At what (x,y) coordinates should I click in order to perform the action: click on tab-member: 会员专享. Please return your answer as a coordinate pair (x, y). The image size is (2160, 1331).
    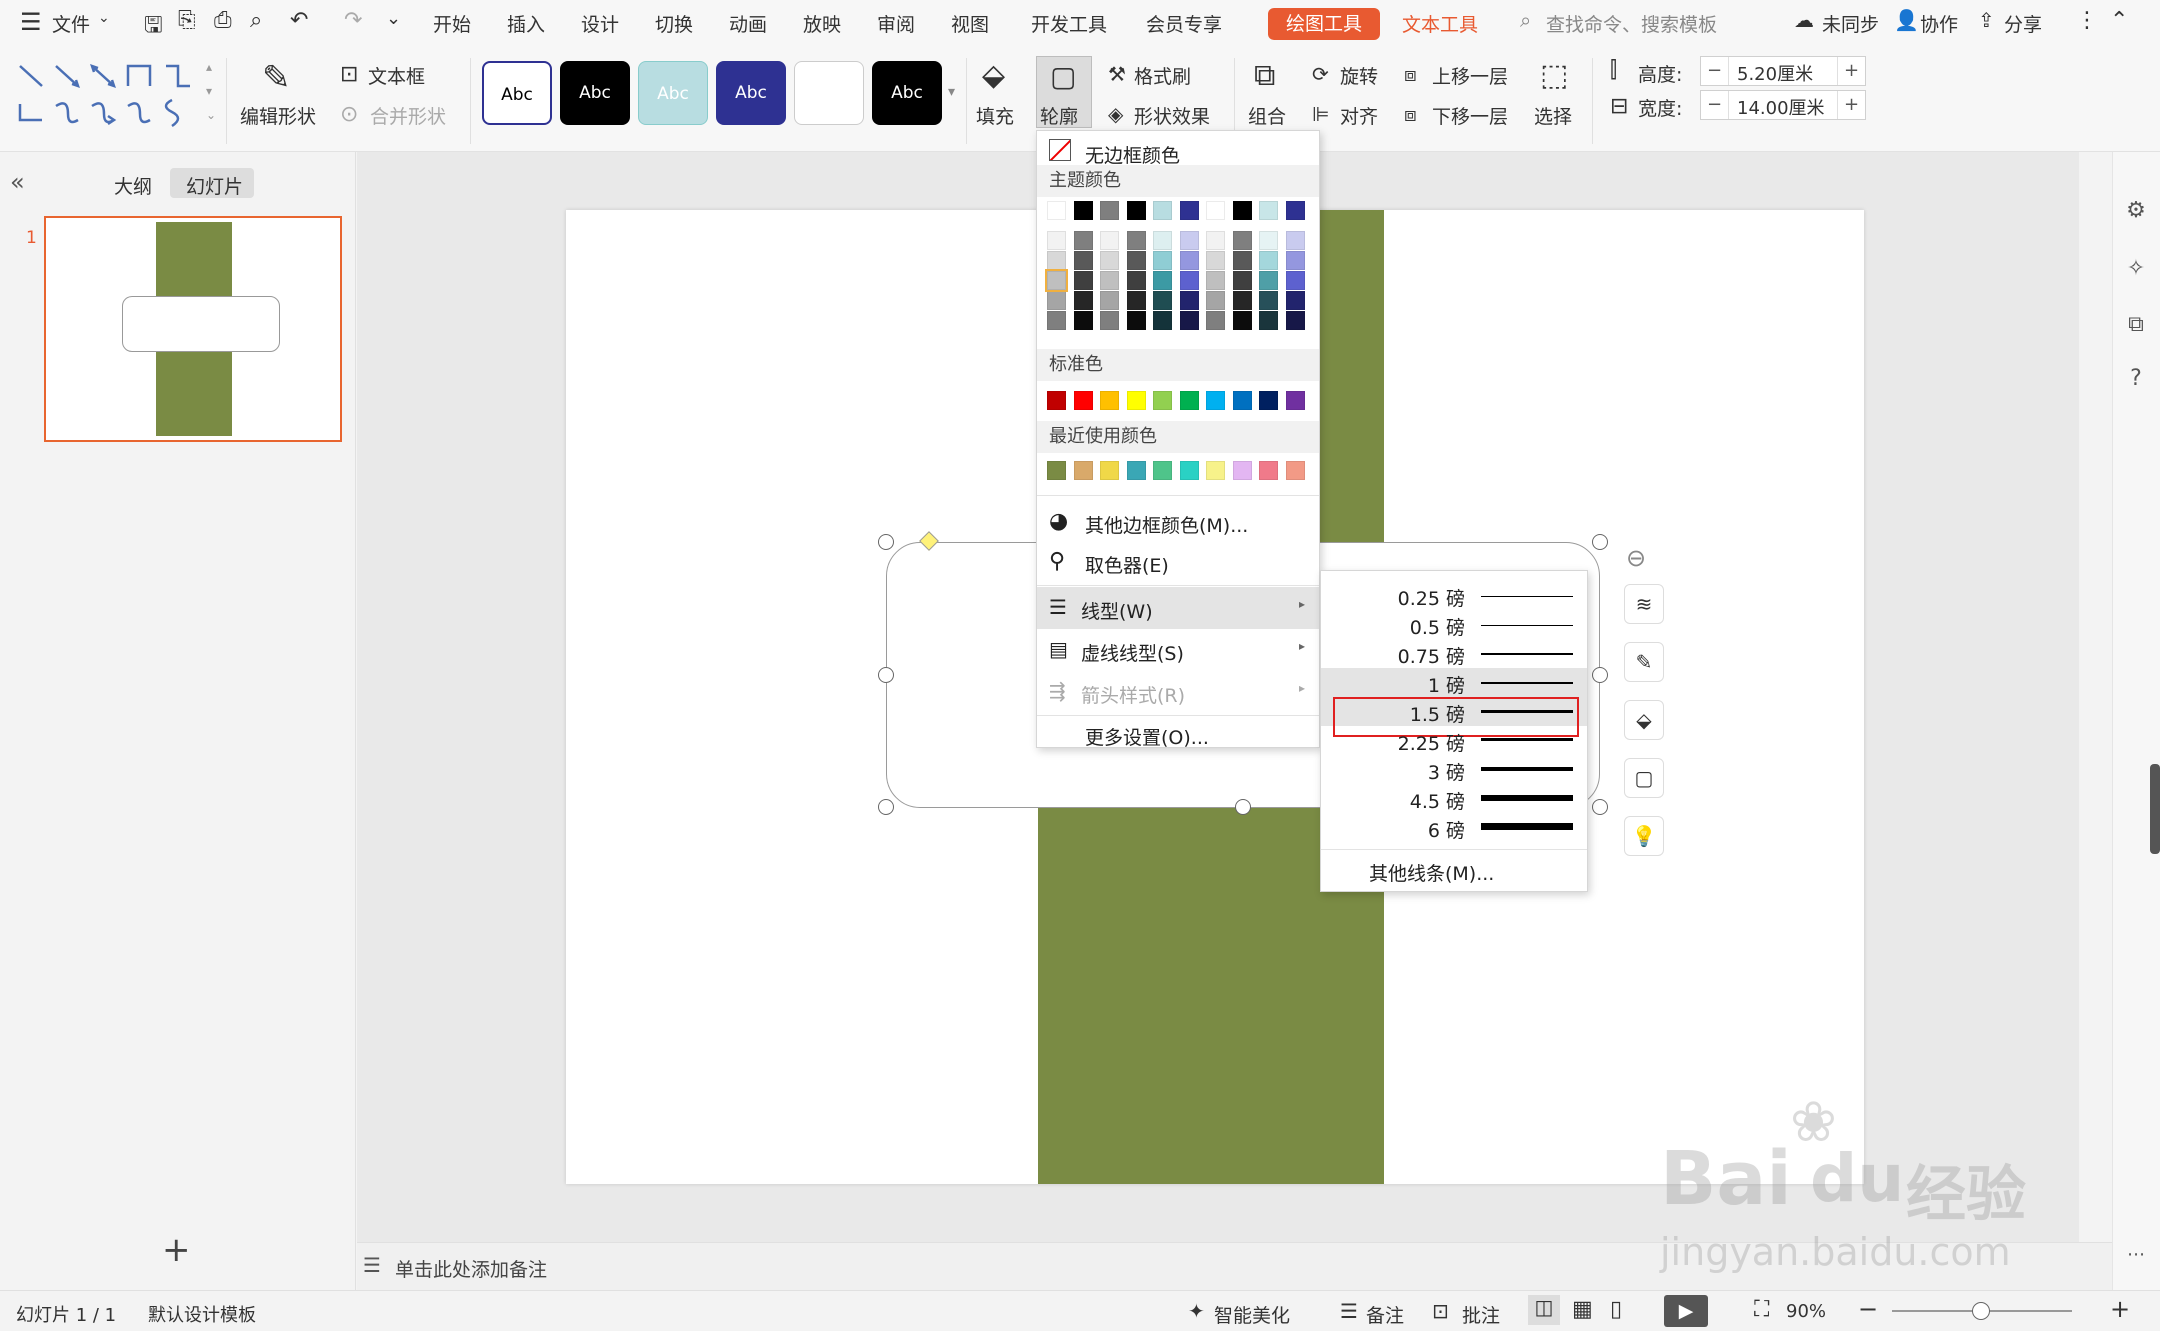
    Looking at the image, I should click on (1184, 23).